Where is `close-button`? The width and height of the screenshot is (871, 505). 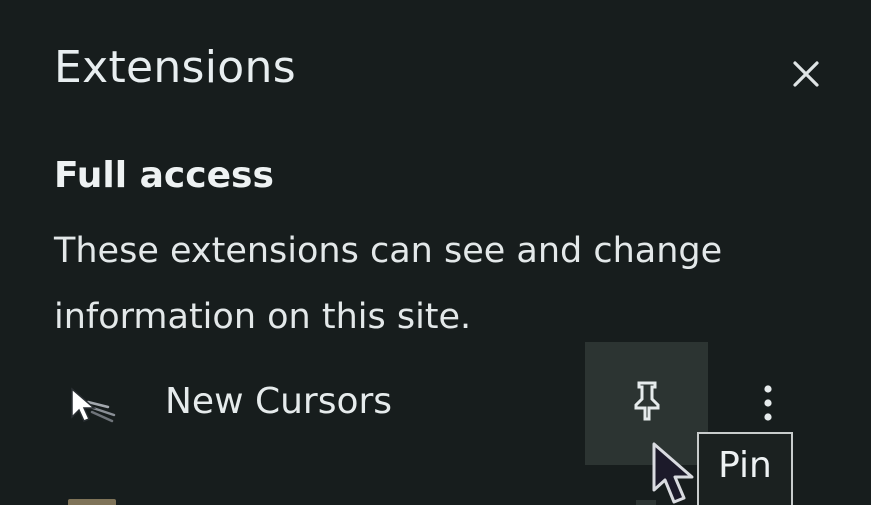
close-button is located at coordinates (806, 74).